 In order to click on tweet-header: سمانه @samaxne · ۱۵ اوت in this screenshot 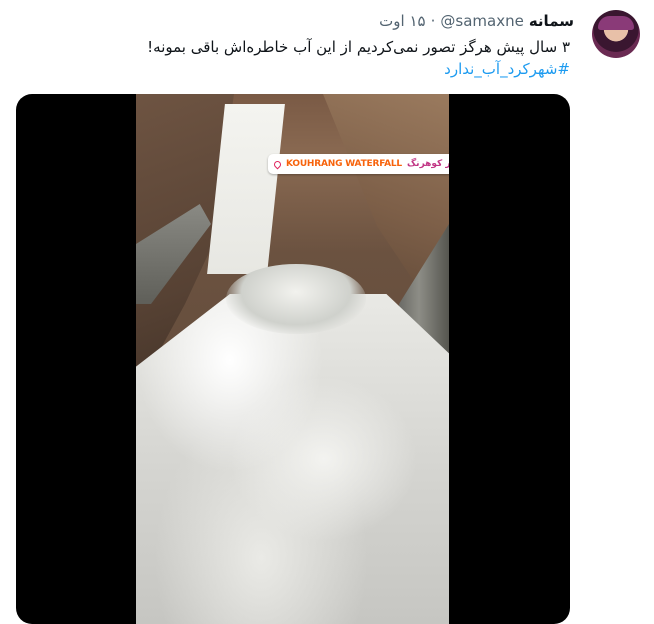, I will do `click(476, 21)`.